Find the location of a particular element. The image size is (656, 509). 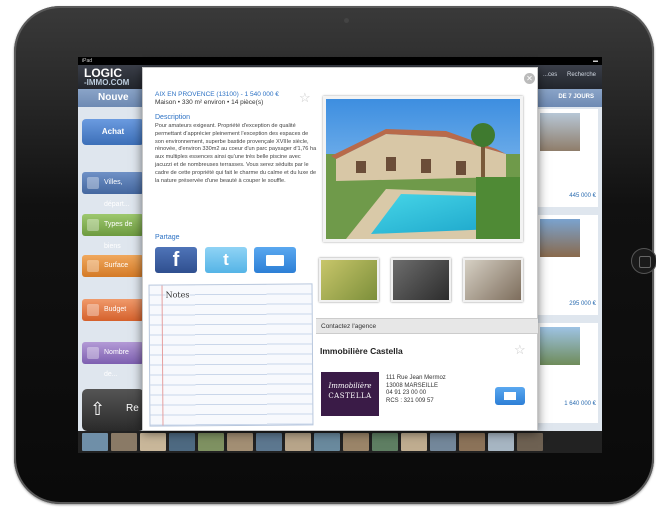

logo-subtext: -IMMO.COM is located at coordinates (107, 82).